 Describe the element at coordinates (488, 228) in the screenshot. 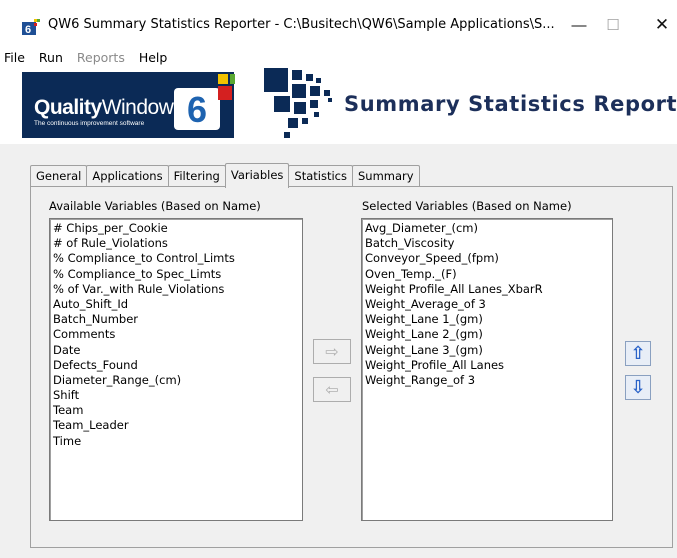

I see `list-item: Avg_Diameter_(cm)` at that location.